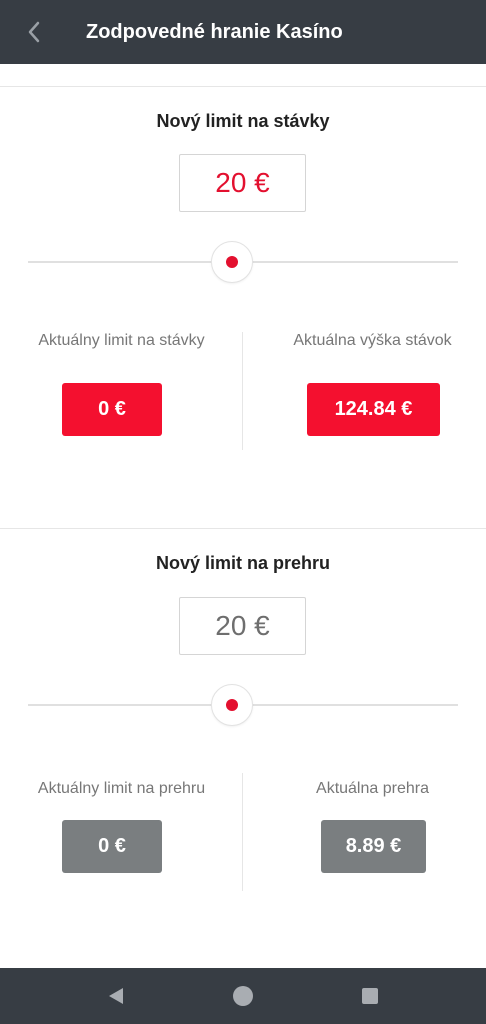  Describe the element at coordinates (242, 183) in the screenshot. I see `bet-limit-amount-input: 20 €` at that location.